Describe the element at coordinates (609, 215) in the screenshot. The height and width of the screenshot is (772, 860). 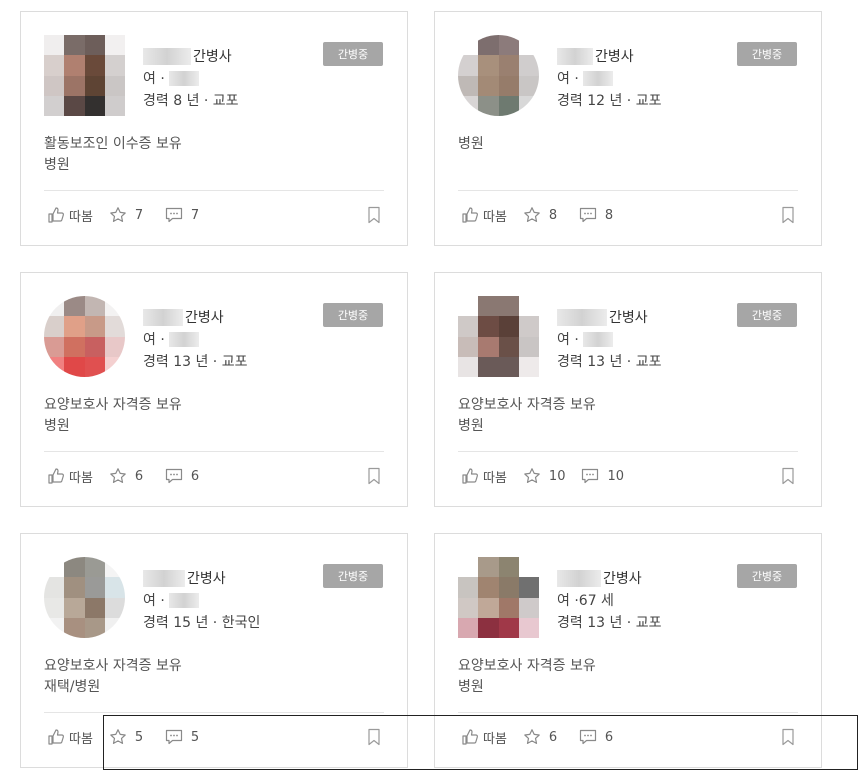
I see `comment-count: 8` at that location.